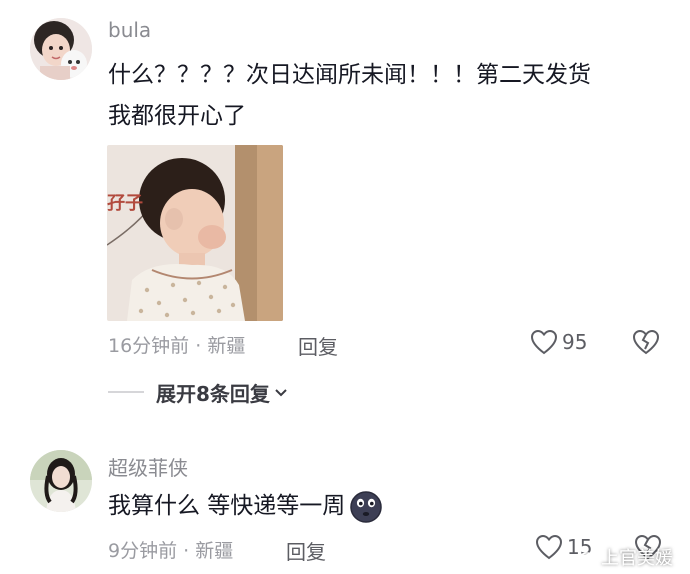 The height and width of the screenshot is (574, 690). Describe the element at coordinates (126, 392) in the screenshot. I see `thread-divider` at that location.